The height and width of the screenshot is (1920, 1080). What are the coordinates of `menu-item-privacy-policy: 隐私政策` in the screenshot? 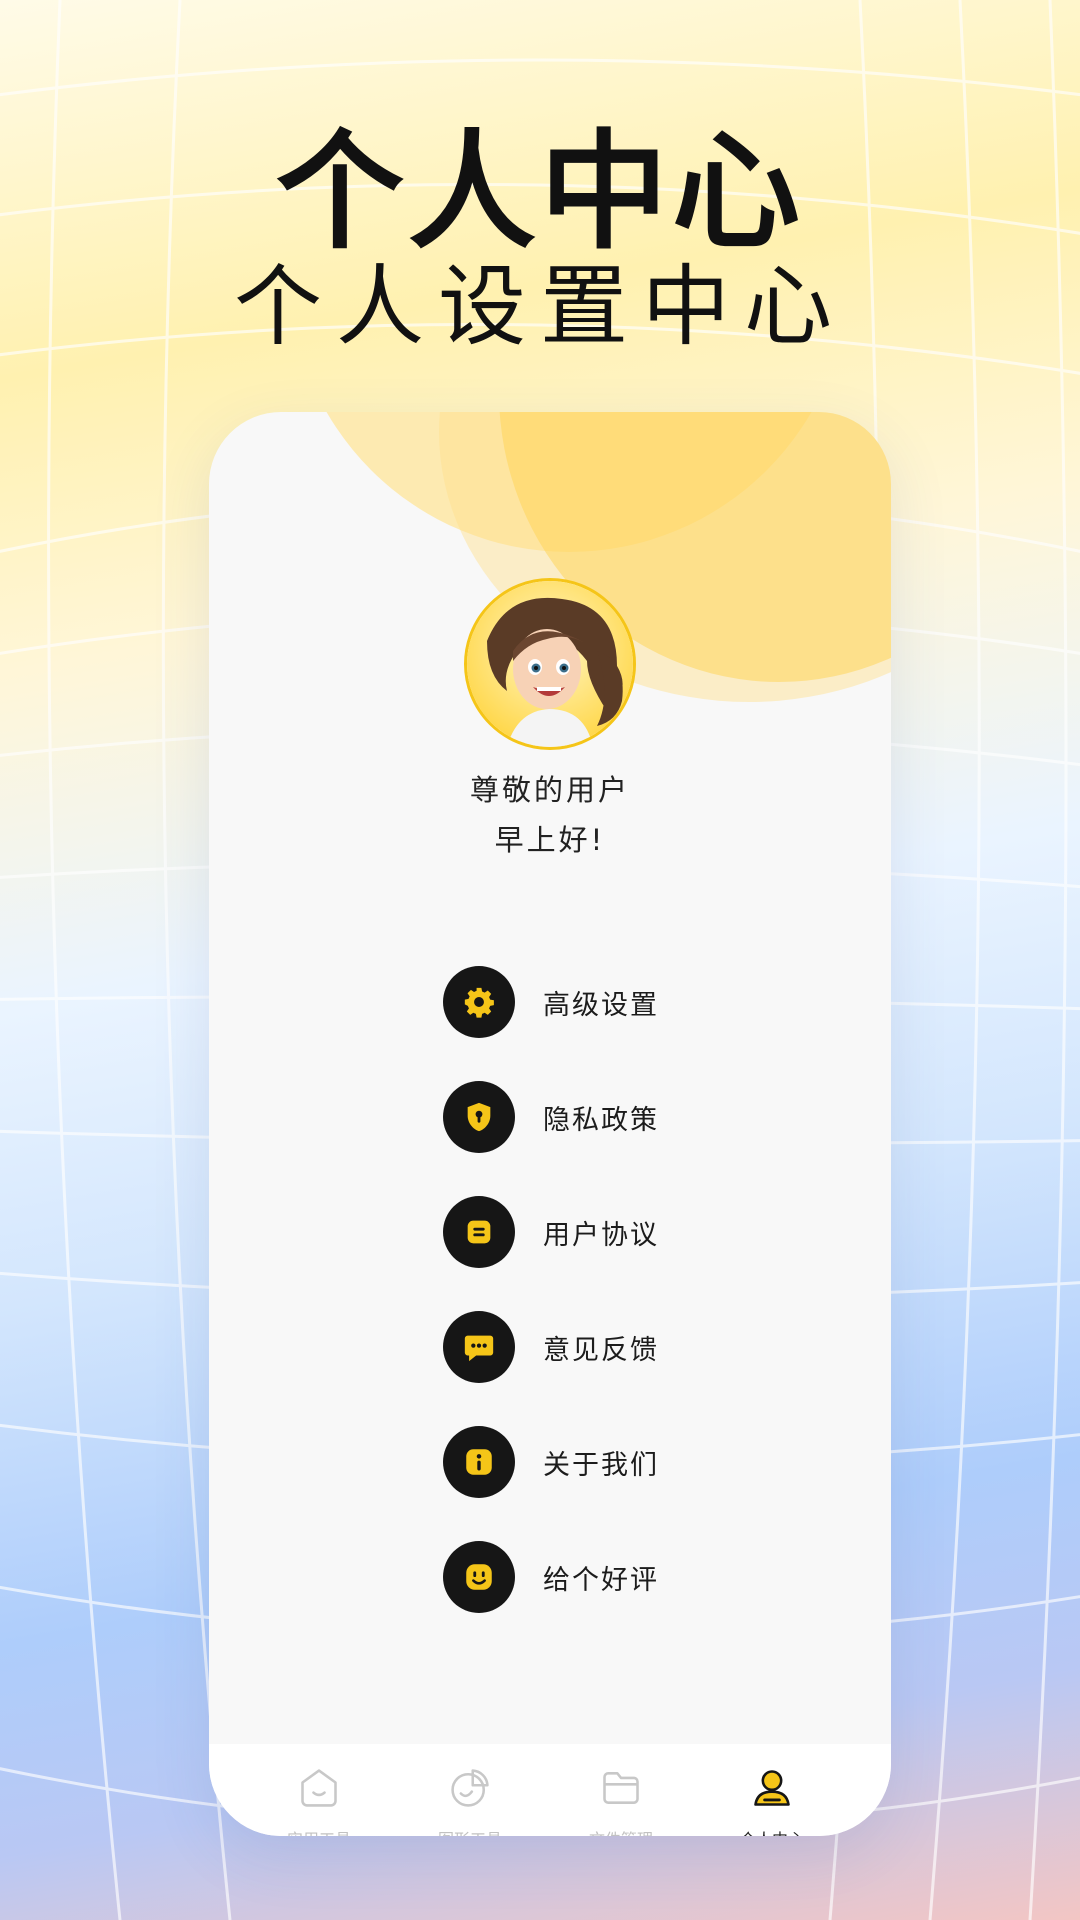 It's located at (593, 1117).